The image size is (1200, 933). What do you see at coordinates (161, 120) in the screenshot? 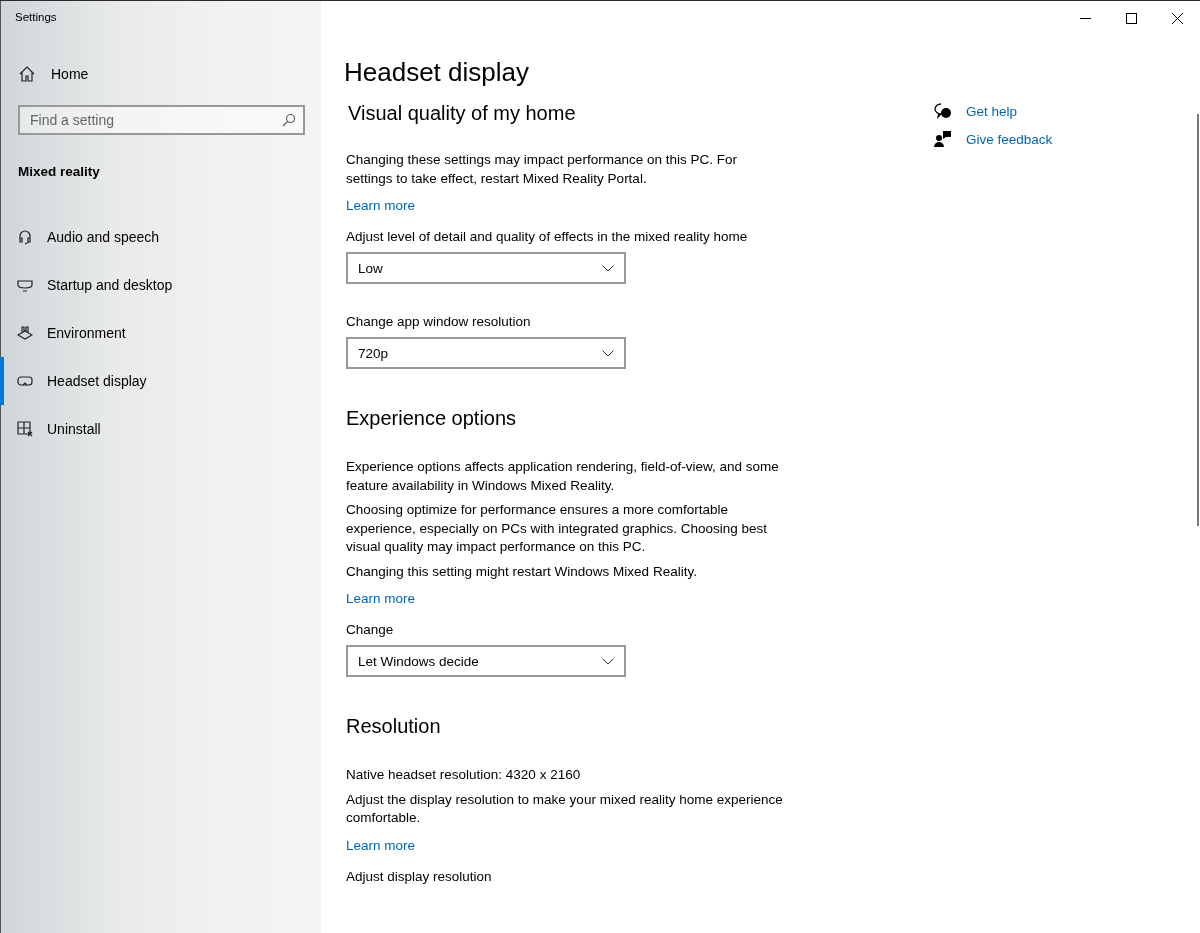
I see `search-field: Find a setting` at bounding box center [161, 120].